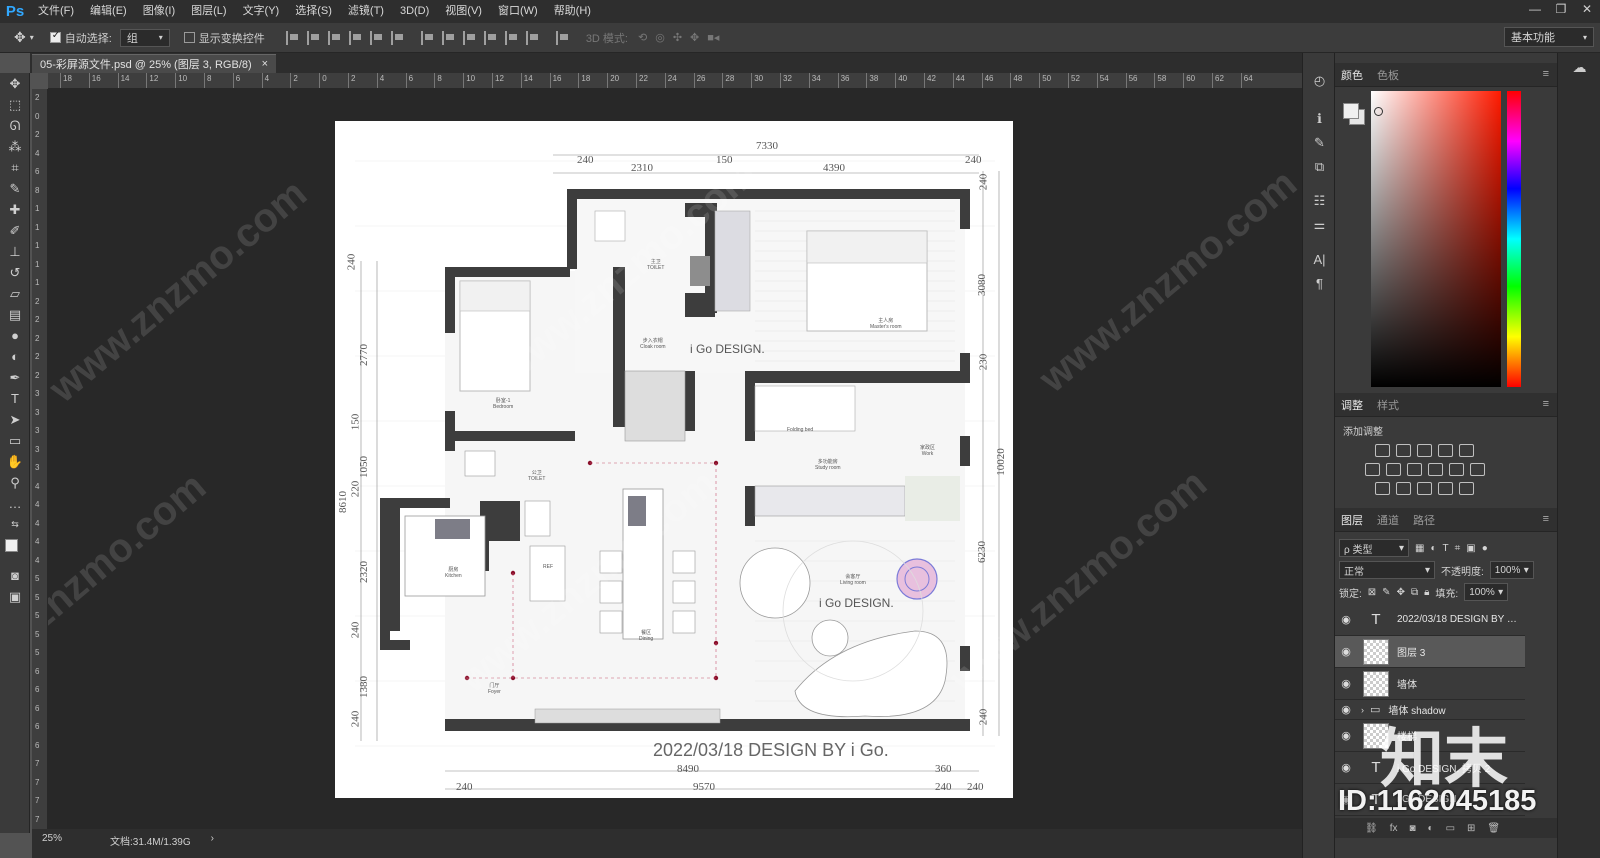  I want to click on blur-tool-icon: ●, so click(15, 335).